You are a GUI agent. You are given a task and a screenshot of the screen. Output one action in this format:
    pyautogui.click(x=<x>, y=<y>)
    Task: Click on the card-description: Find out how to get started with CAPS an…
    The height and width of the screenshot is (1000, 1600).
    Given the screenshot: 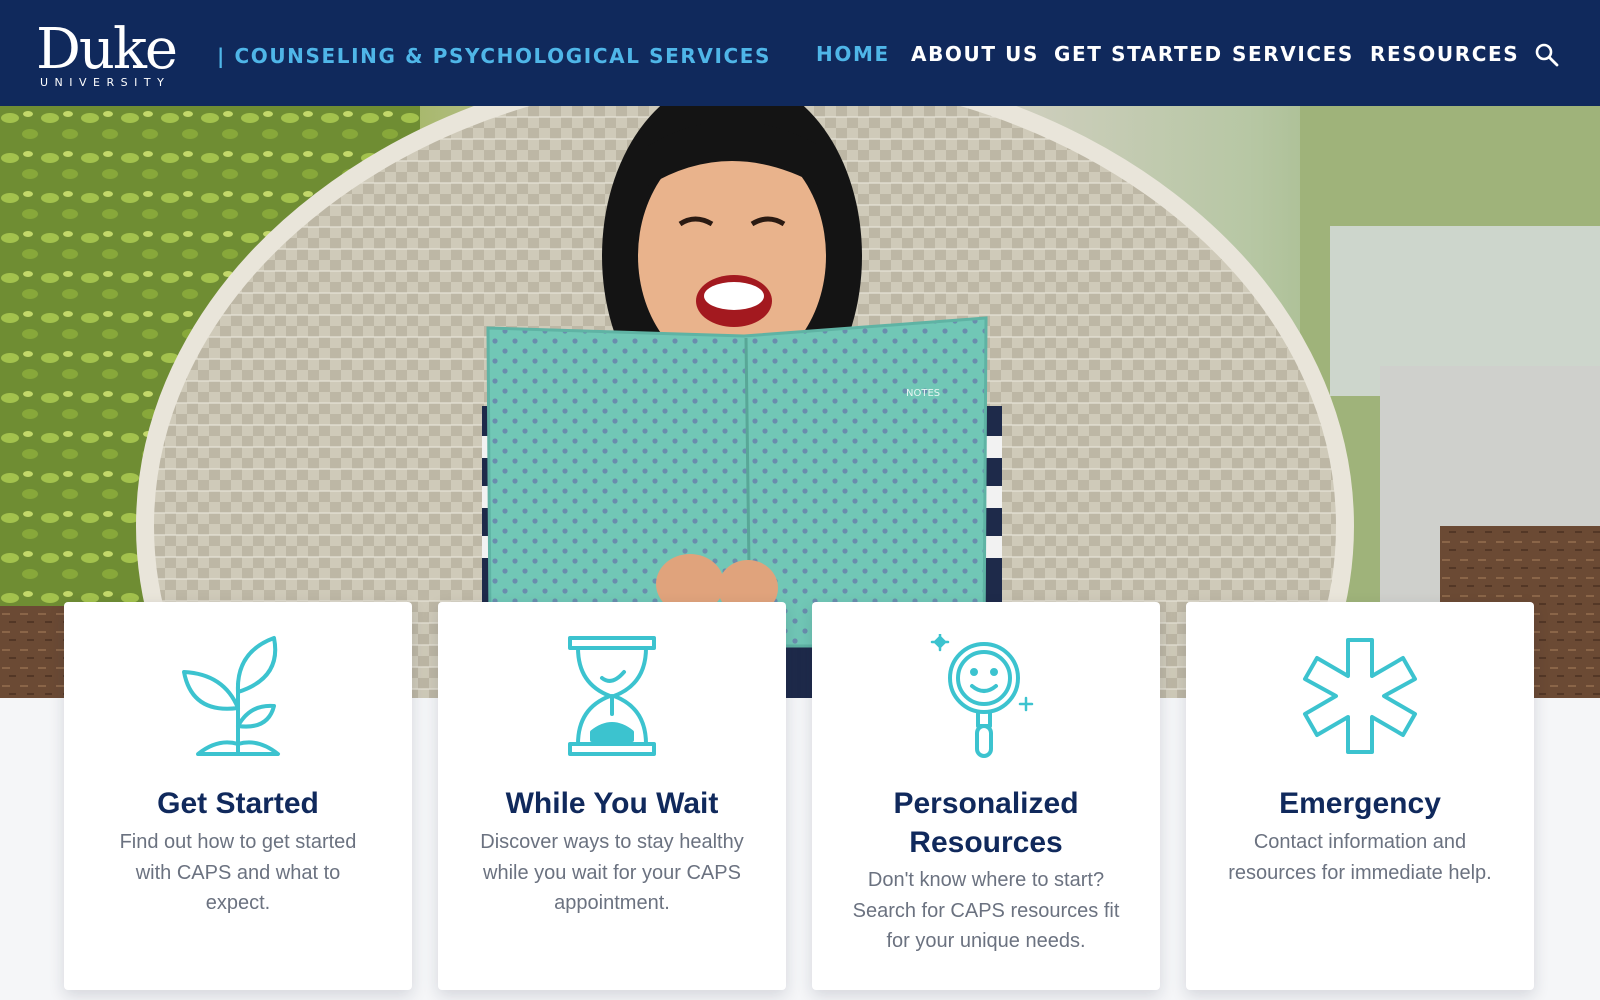 What is the action you would take?
    pyautogui.click(x=238, y=872)
    